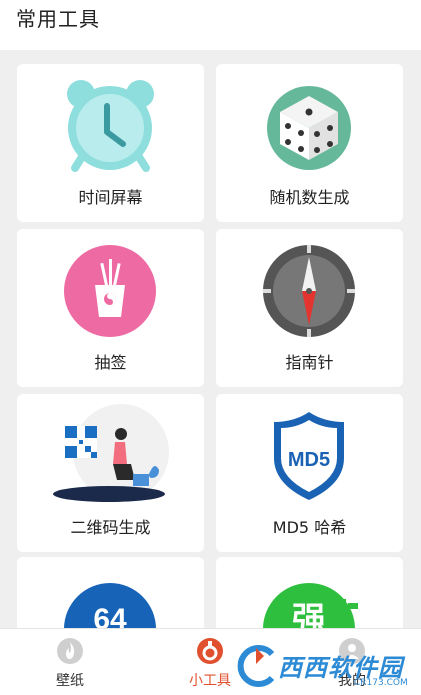 The image size is (421, 695). What do you see at coordinates (110, 197) in the screenshot?
I see `tool-label: 时间屏幕` at bounding box center [110, 197].